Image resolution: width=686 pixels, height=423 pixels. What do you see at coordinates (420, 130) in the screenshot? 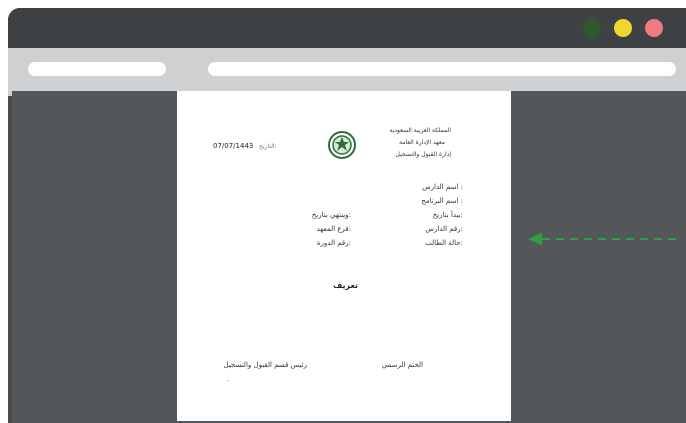
I see `header-line-1: المملكة العربية السعودية` at bounding box center [420, 130].